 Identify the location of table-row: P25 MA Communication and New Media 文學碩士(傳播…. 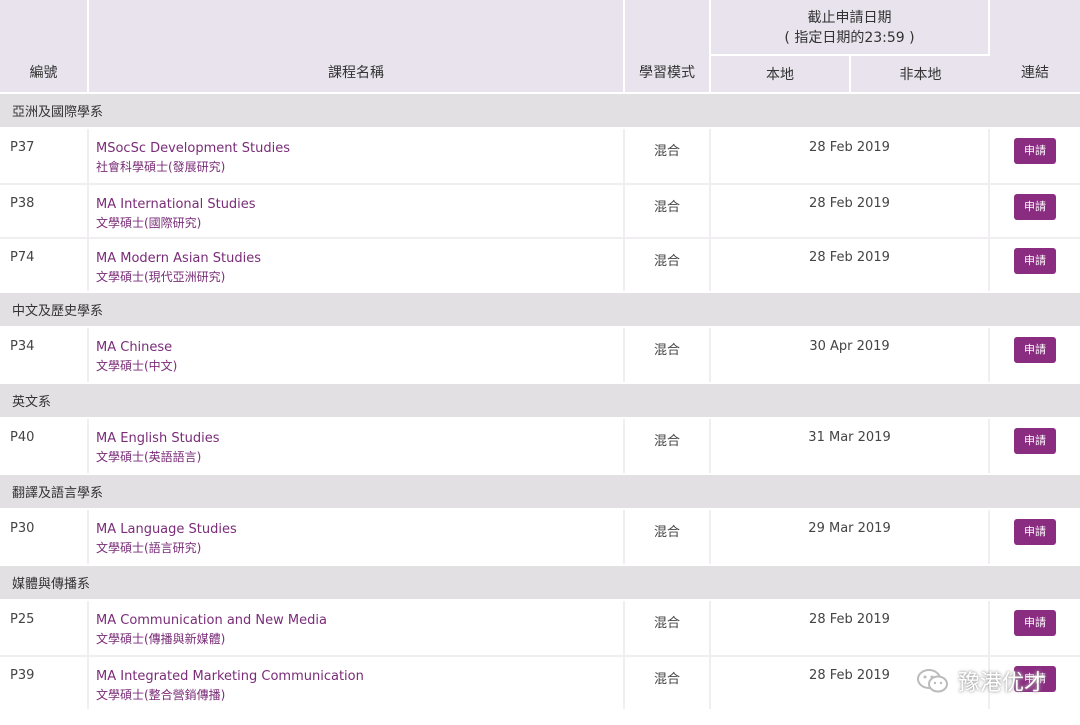
(540, 628).